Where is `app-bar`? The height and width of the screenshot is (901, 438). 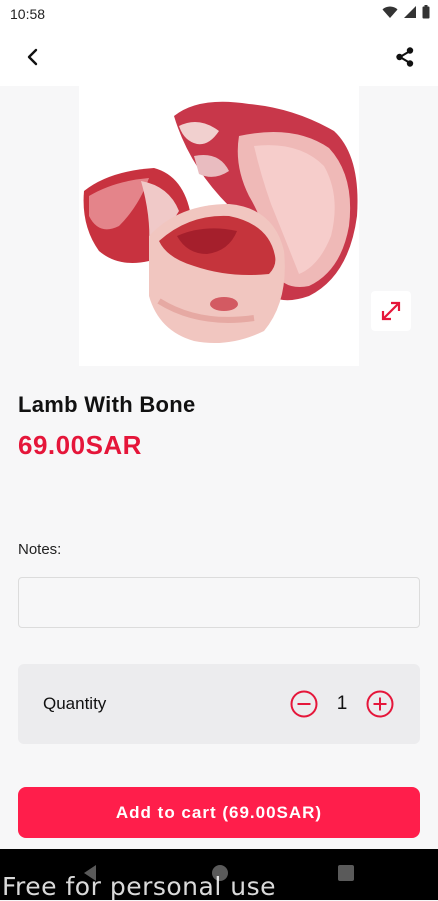
app-bar is located at coordinates (219, 57).